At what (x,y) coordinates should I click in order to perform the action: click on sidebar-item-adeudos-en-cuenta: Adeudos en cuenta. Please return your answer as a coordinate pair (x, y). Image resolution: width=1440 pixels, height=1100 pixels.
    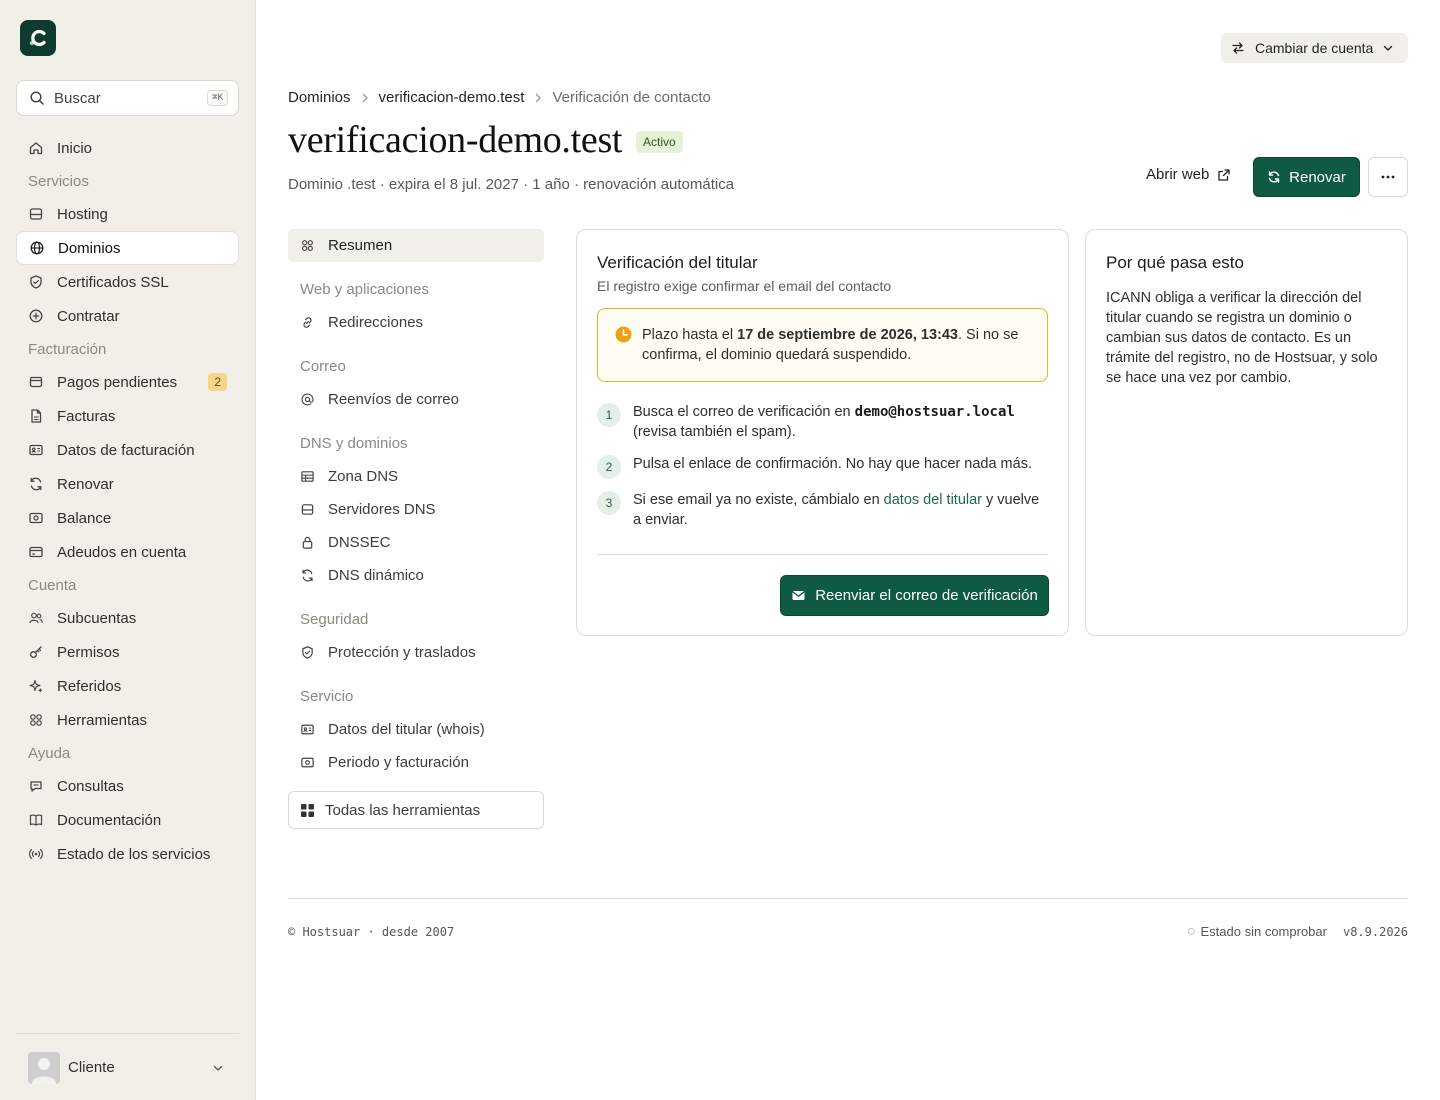
    Looking at the image, I should click on (127, 552).